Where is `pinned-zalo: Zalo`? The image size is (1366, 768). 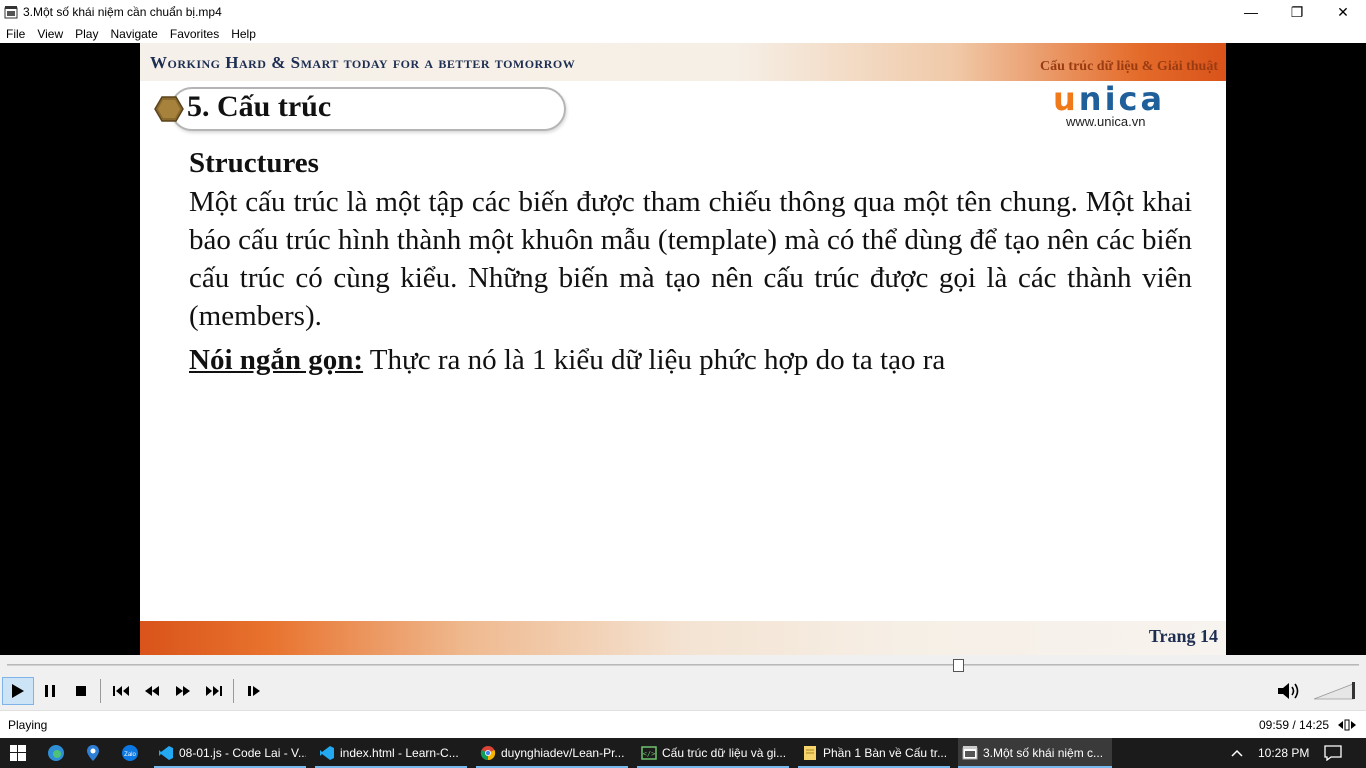 pinned-zalo: Zalo is located at coordinates (130, 753).